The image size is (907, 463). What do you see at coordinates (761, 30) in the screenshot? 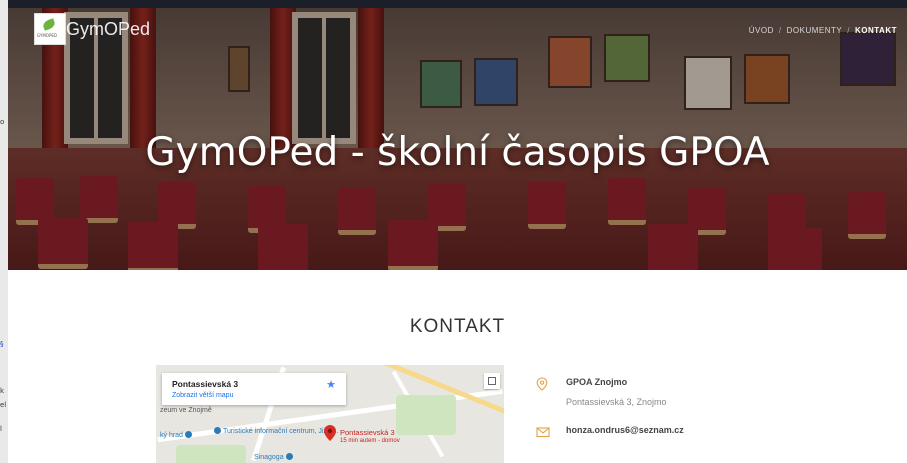
I see `nav-item-uvod: ÚVOD` at bounding box center [761, 30].